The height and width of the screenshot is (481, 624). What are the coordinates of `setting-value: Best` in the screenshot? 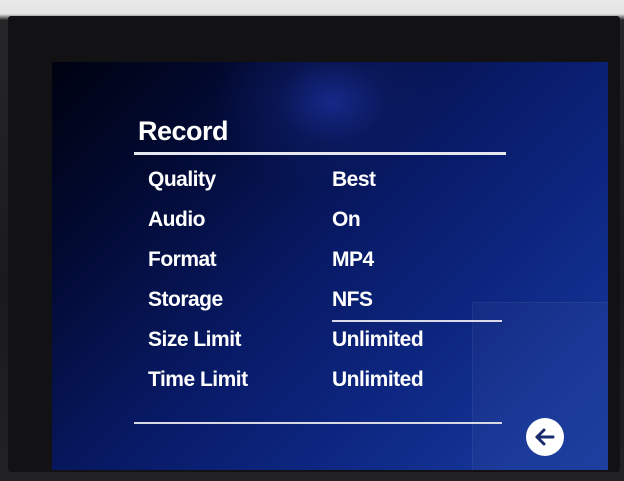 It's located at (354, 180).